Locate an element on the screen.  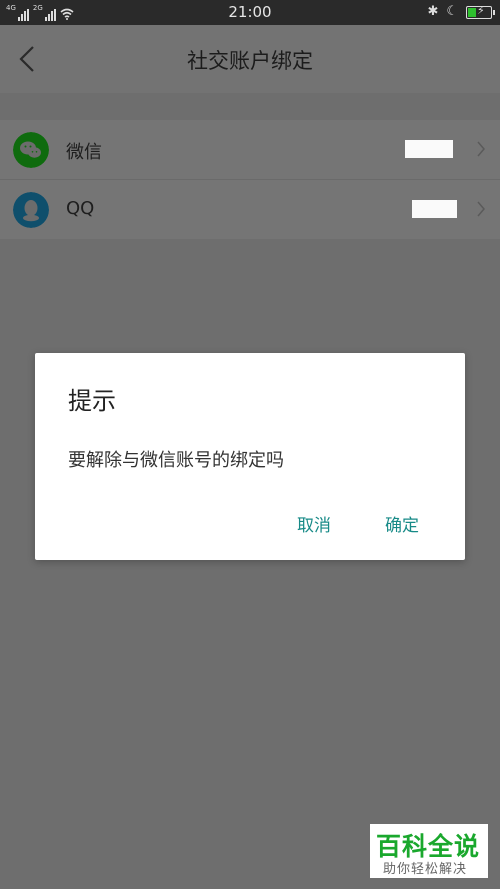
bluetooth-icon: ✱ is located at coordinates (433, 11).